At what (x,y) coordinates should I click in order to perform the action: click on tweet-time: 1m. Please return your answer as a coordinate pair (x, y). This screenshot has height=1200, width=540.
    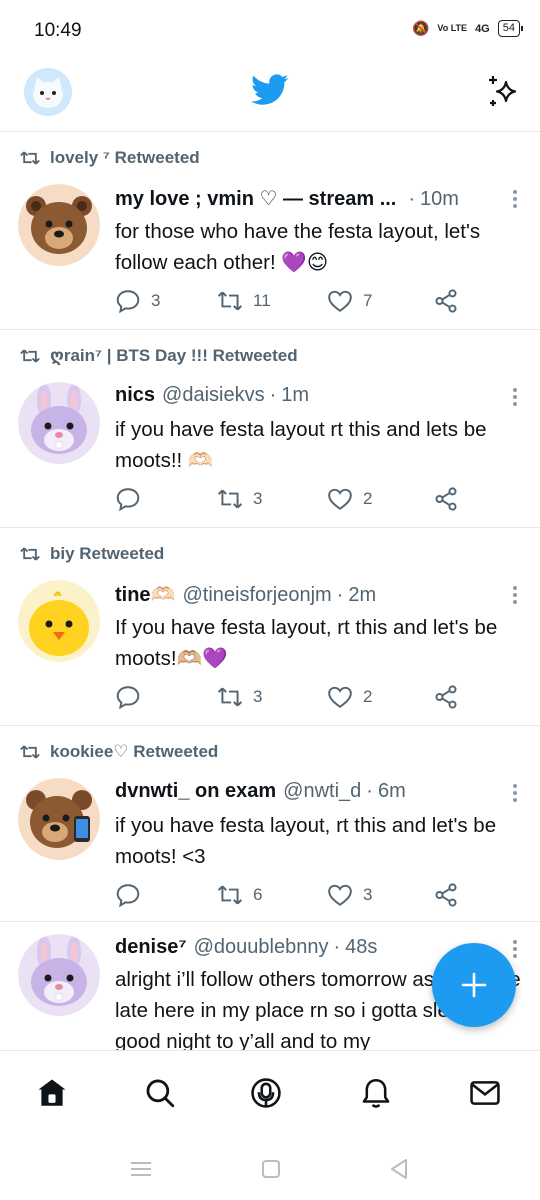
    Looking at the image, I should click on (295, 395).